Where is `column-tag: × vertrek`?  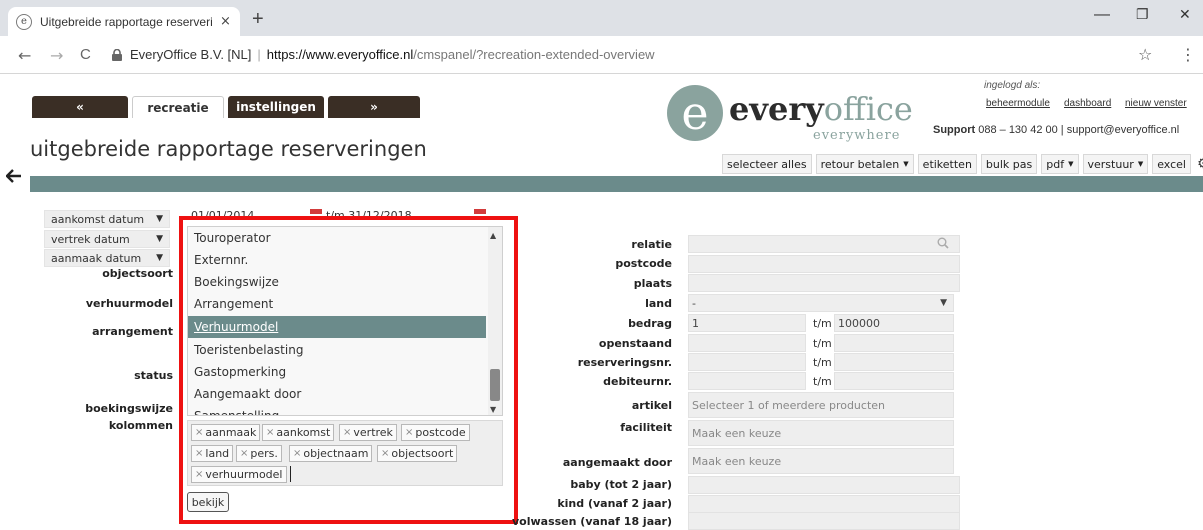
column-tag: × vertrek is located at coordinates (368, 432).